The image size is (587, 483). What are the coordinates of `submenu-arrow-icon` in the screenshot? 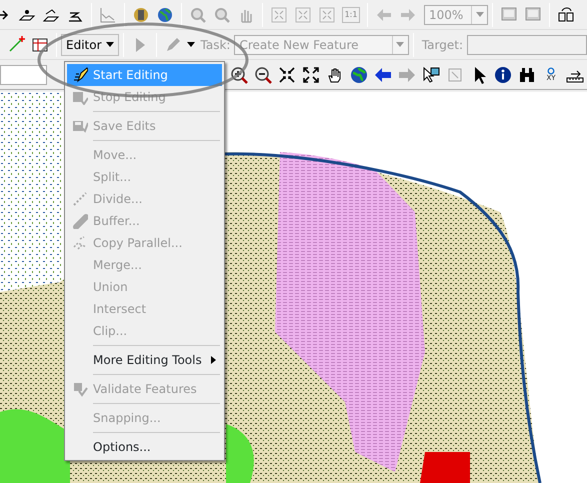 It's located at (213, 360).